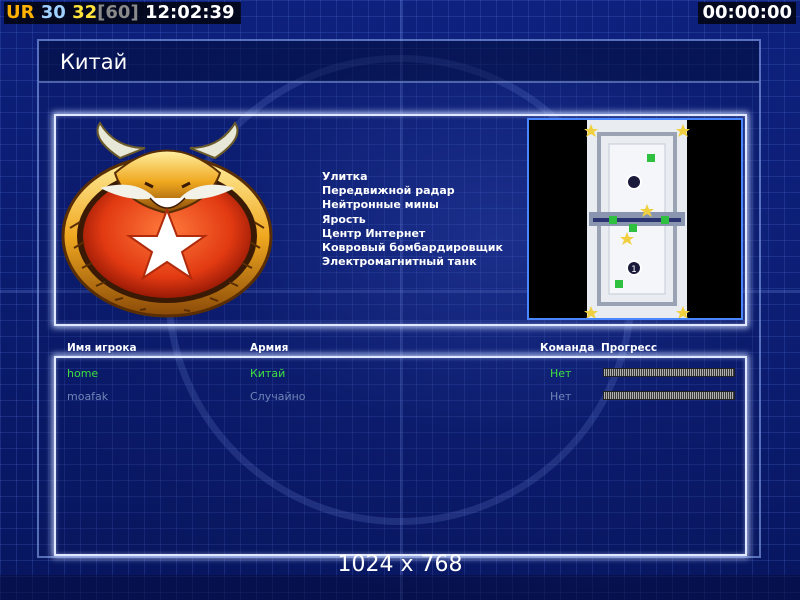 The image size is (800, 600). What do you see at coordinates (83, 373) in the screenshot?
I see `player-name: home` at bounding box center [83, 373].